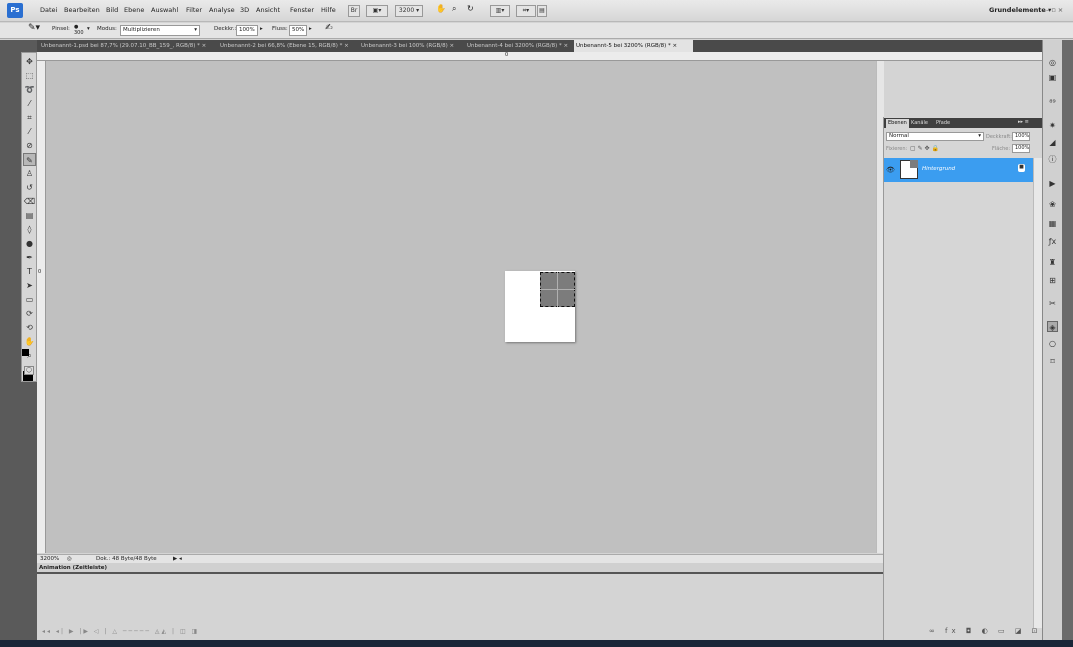 This screenshot has height=647, width=1073. Describe the element at coordinates (633, 46) in the screenshot. I see `tab-unbenannt-5: Unbenannt-5 bei 3200% (RGB/8) * ×` at that location.